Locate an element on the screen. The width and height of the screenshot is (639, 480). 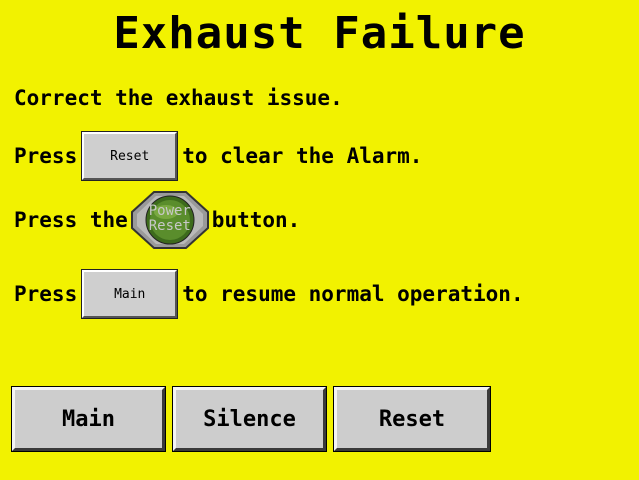
inline-main-button: Main is located at coordinates (130, 294).